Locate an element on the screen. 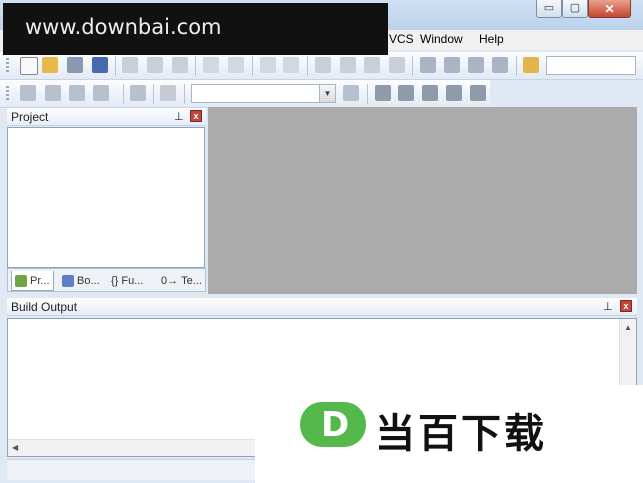 The image size is (643, 483). watermark-text: www.downbai.com is located at coordinates (123, 27).